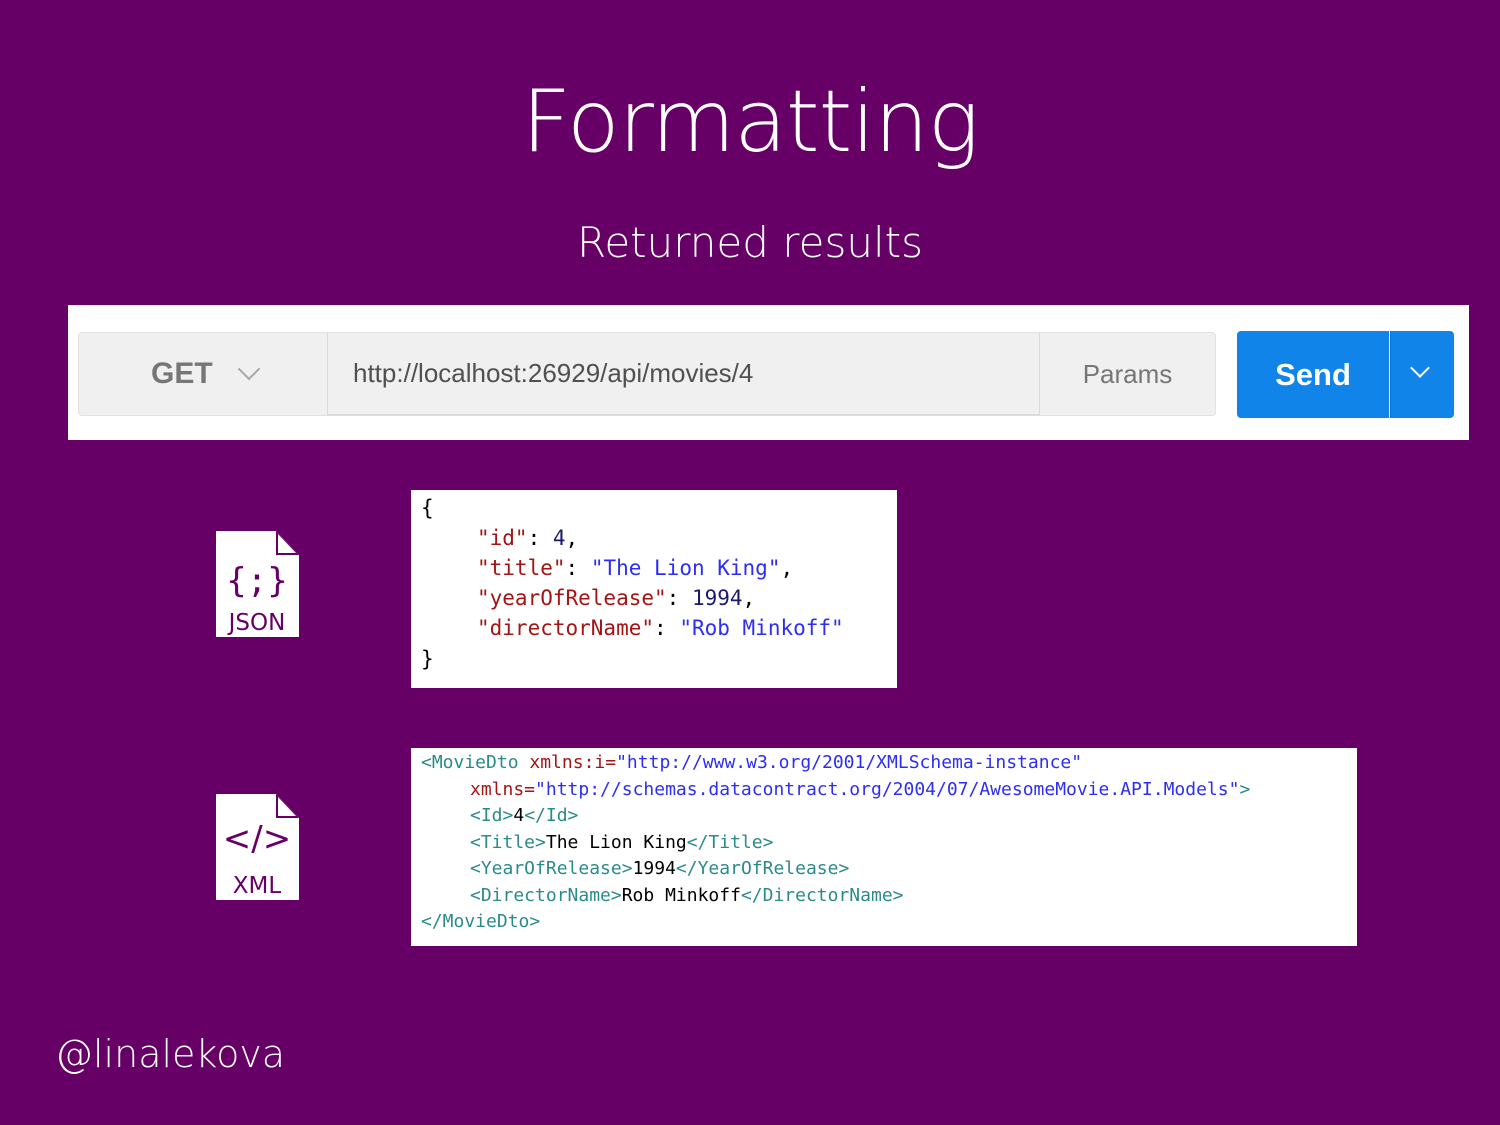  Describe the element at coordinates (524, 815) in the screenshot. I see `xml-element-row: <Id>4</Id>` at that location.